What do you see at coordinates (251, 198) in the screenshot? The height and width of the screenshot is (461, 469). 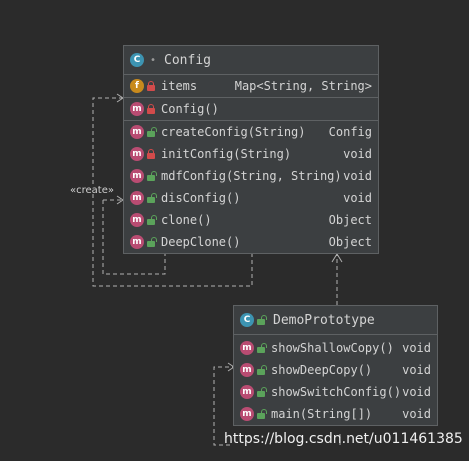 I see `config-method-row: m disConfig() void` at bounding box center [251, 198].